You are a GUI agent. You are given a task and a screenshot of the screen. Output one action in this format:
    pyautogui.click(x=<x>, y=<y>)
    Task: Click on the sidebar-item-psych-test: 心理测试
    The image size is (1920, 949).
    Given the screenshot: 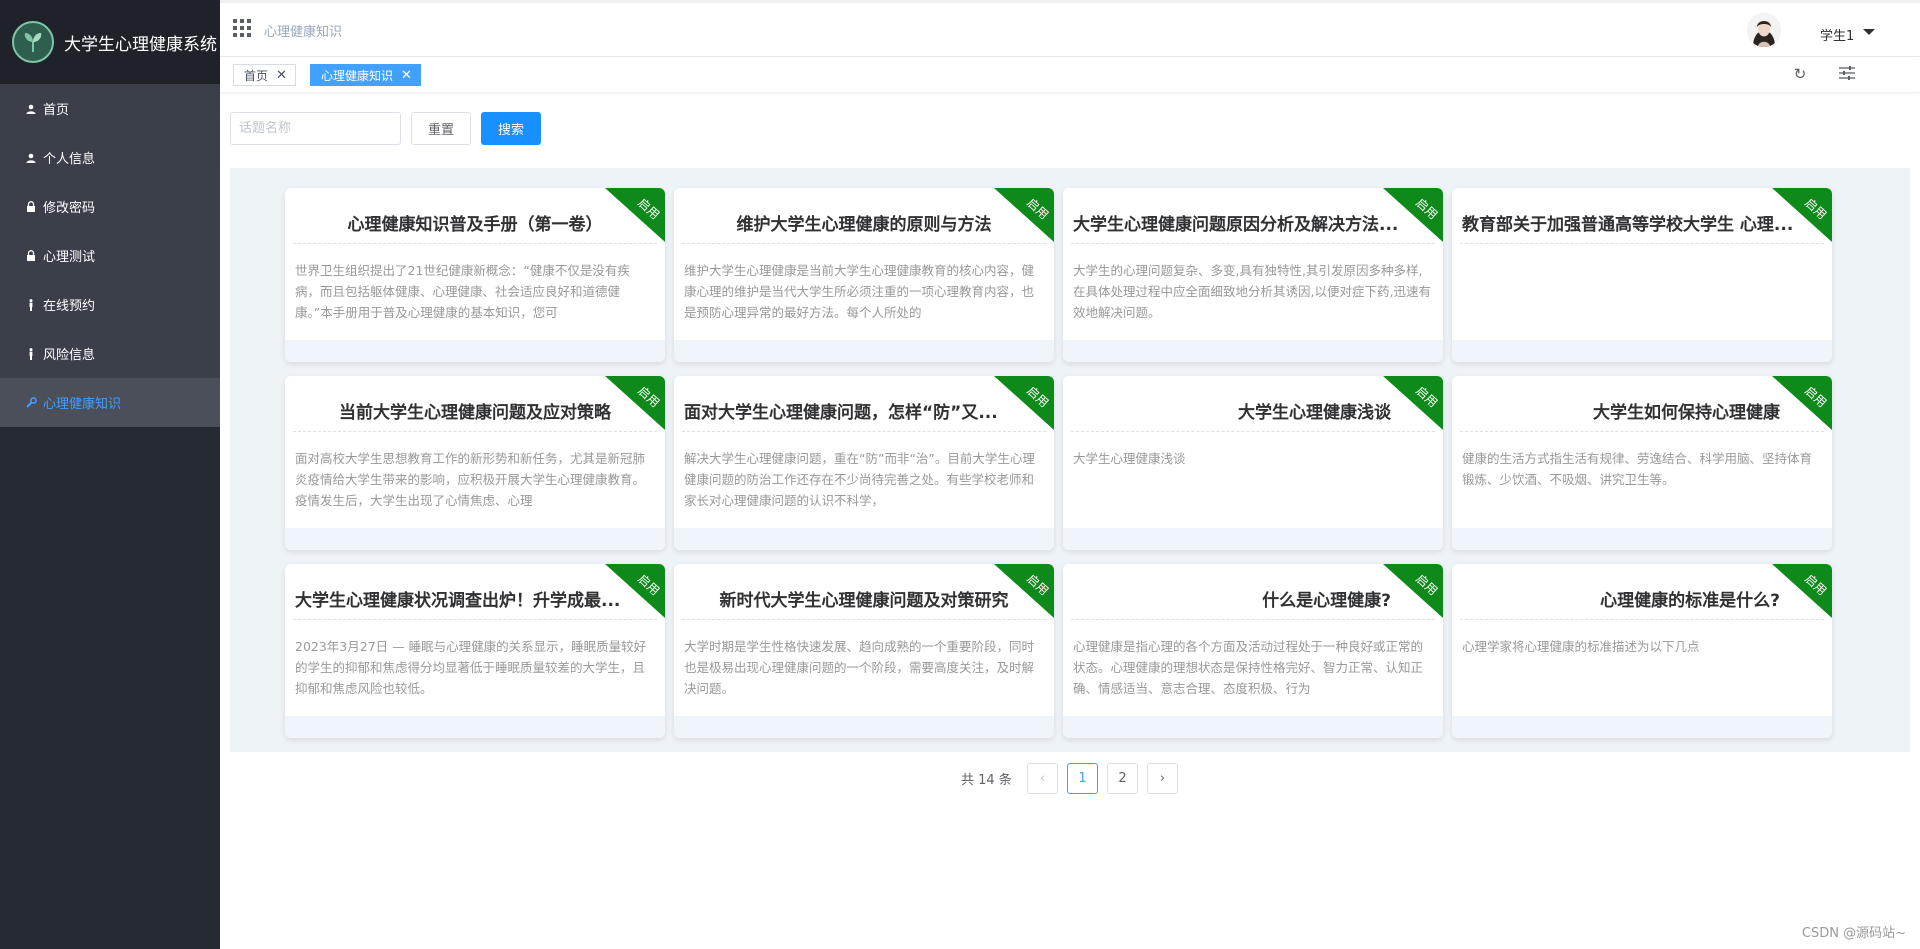 What is the action you would take?
    pyautogui.click(x=110, y=255)
    